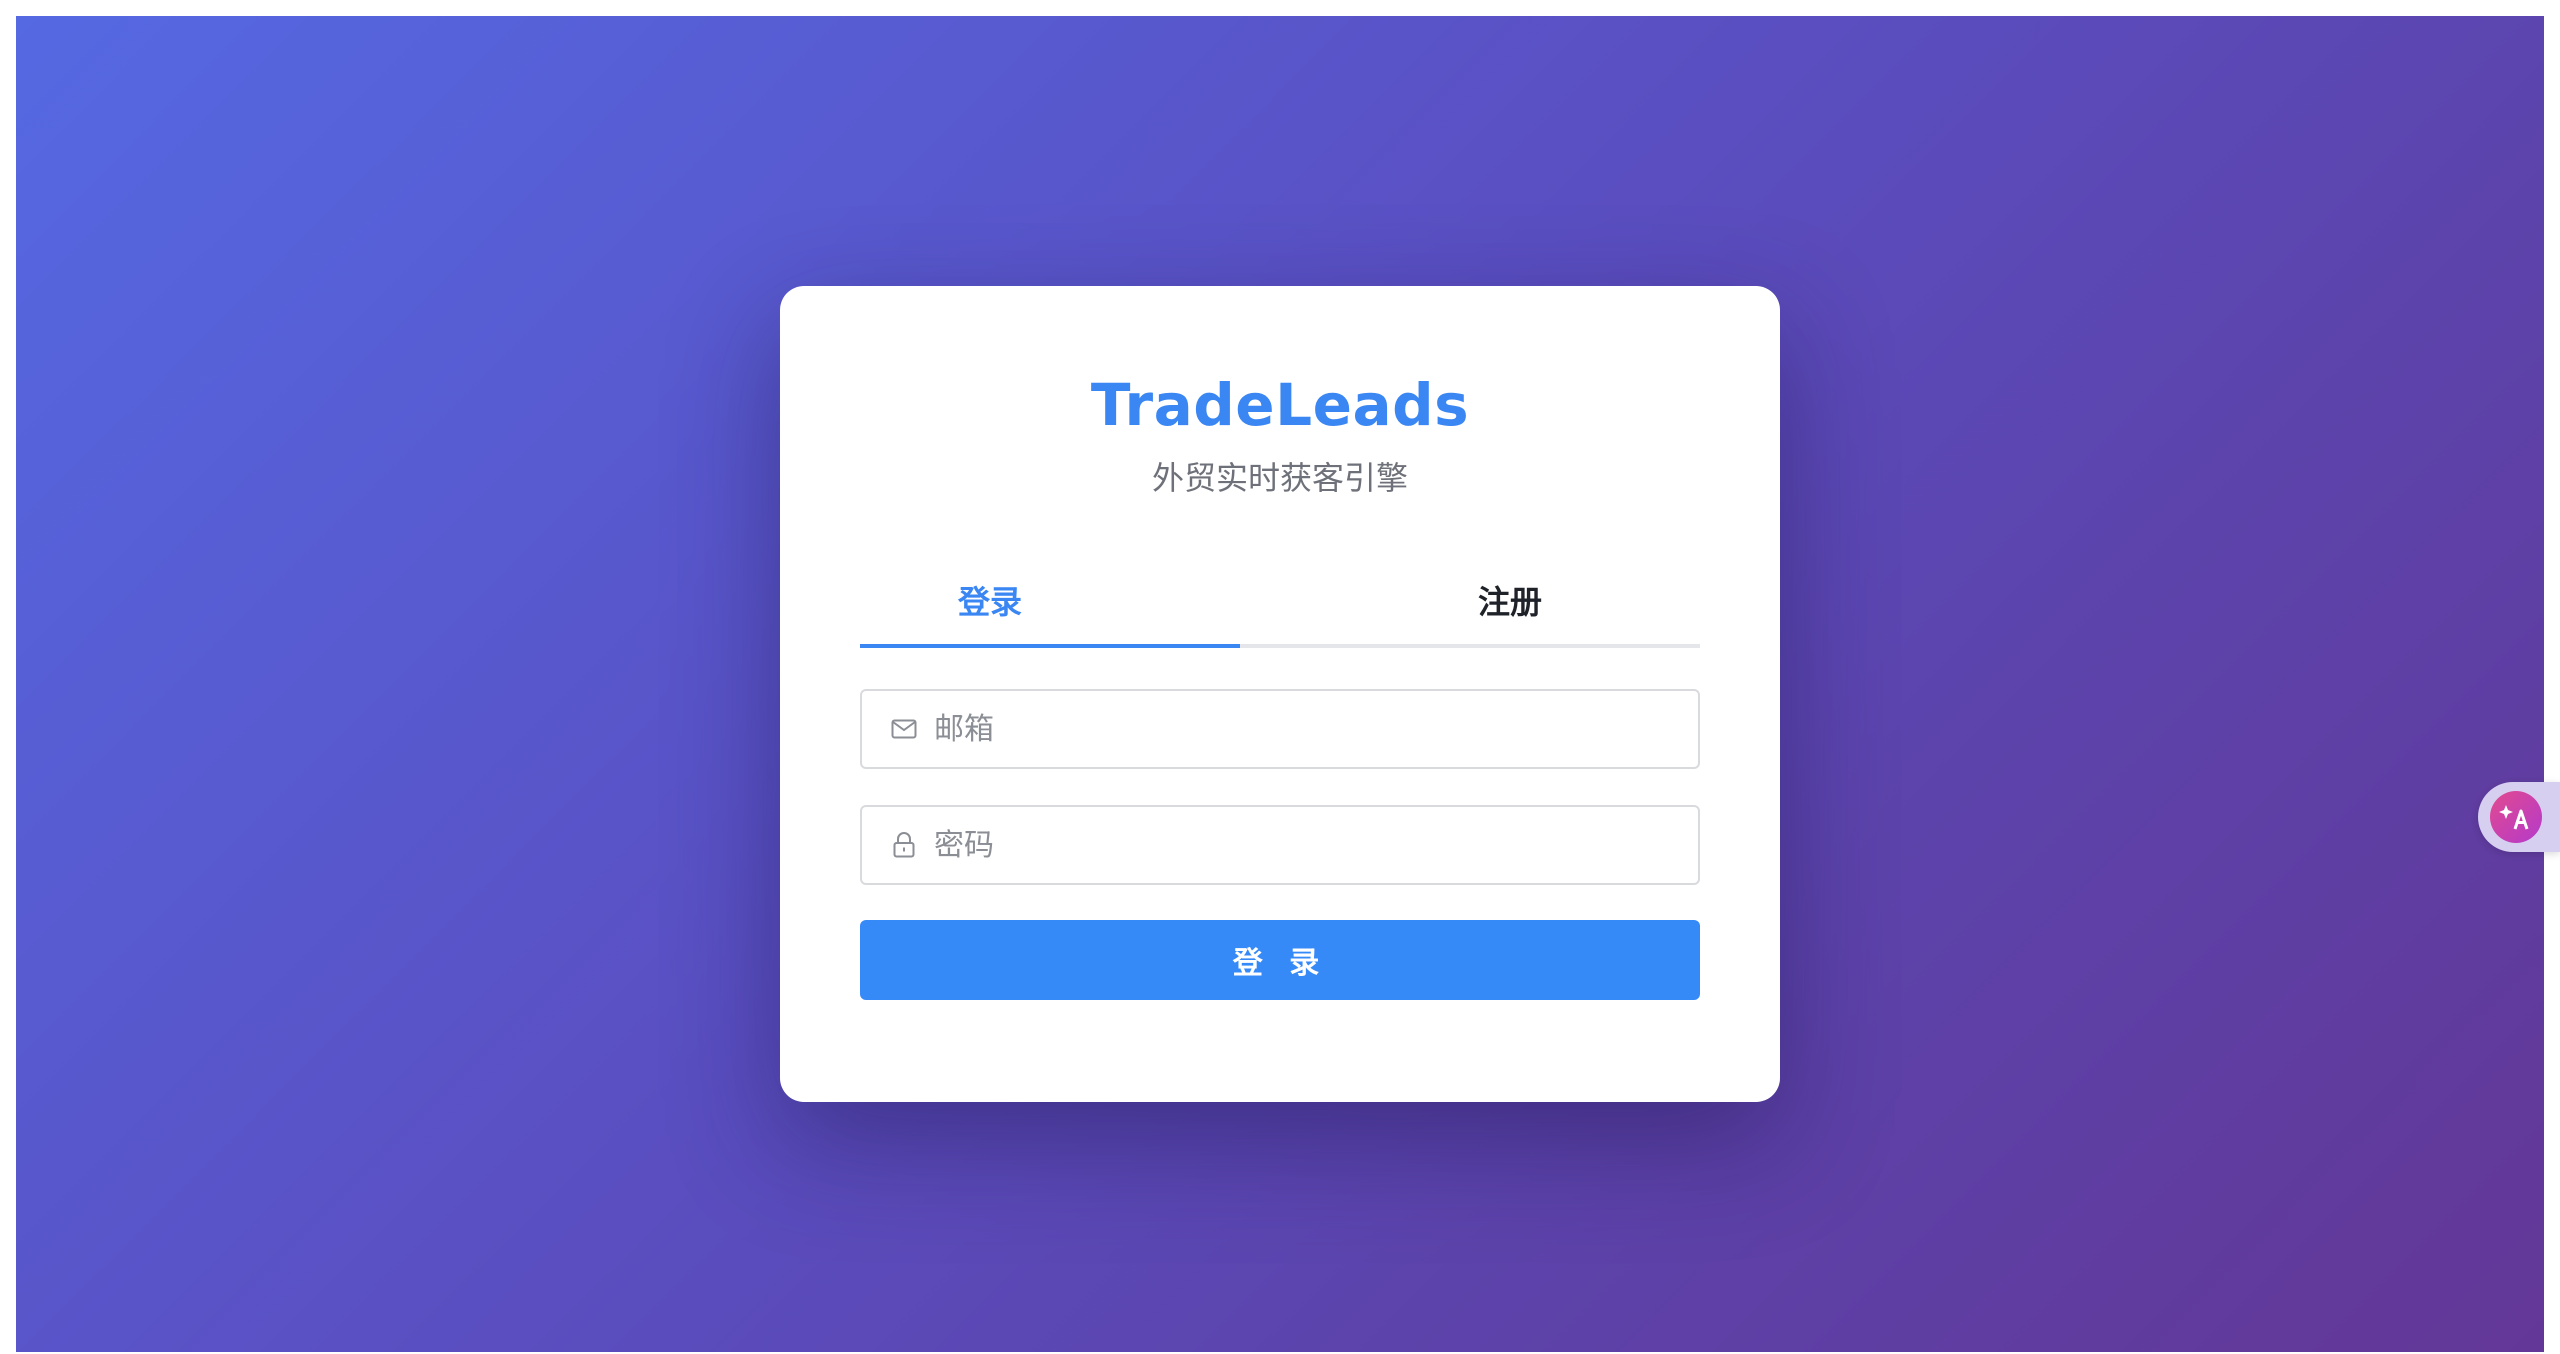  I want to click on auth-tabs: 登录 注册, so click(1280, 617).